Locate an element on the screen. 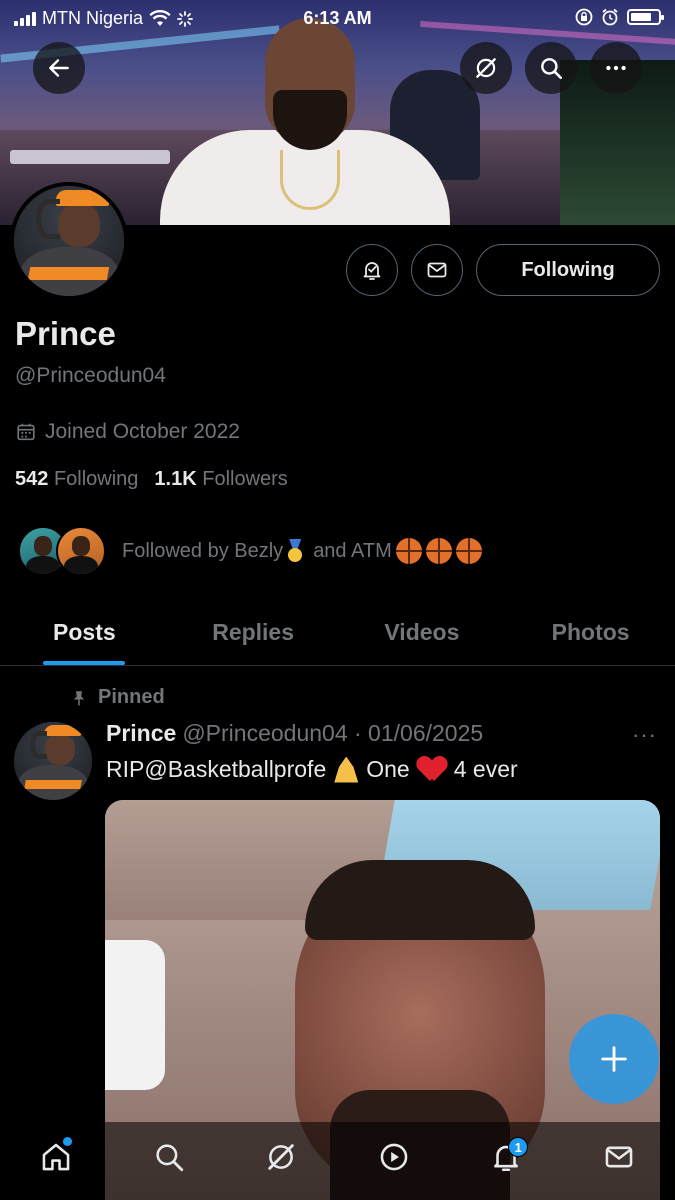 This screenshot has width=675, height=1200. bell-plus-icon is located at coordinates (372, 271).